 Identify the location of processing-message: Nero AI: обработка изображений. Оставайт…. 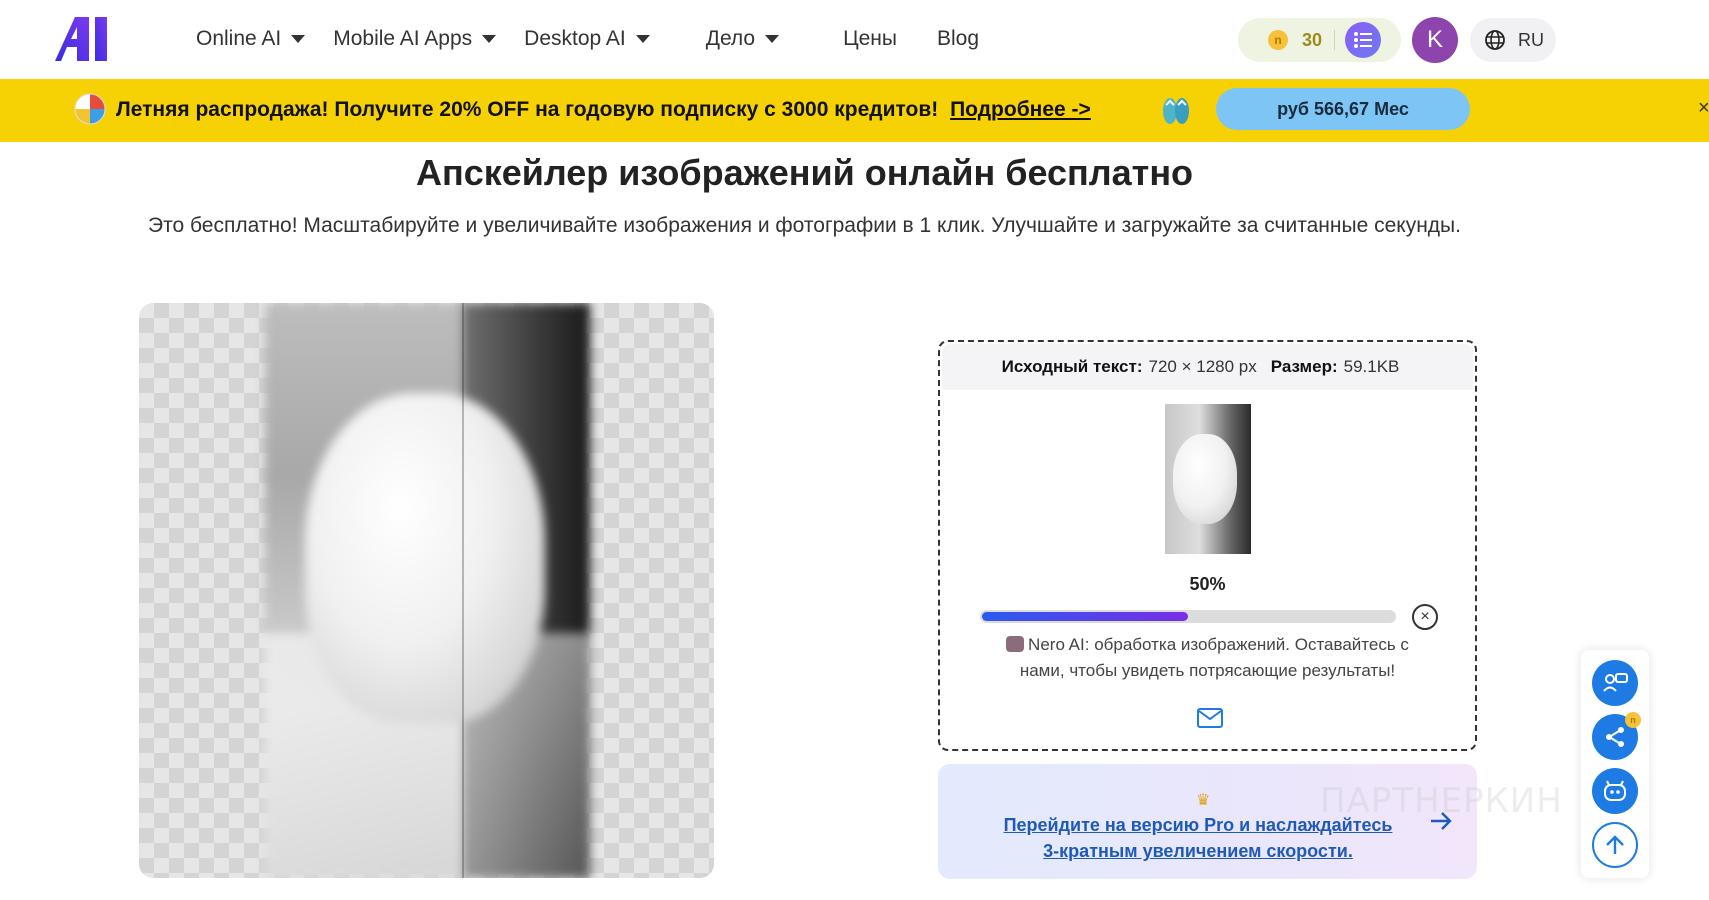
(1207, 658).